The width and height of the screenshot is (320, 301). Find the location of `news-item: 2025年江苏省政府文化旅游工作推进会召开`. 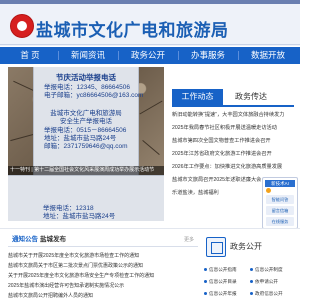

news-item: 2025年江苏省政府文化旅游工作推进会召开 is located at coordinates (233, 154).